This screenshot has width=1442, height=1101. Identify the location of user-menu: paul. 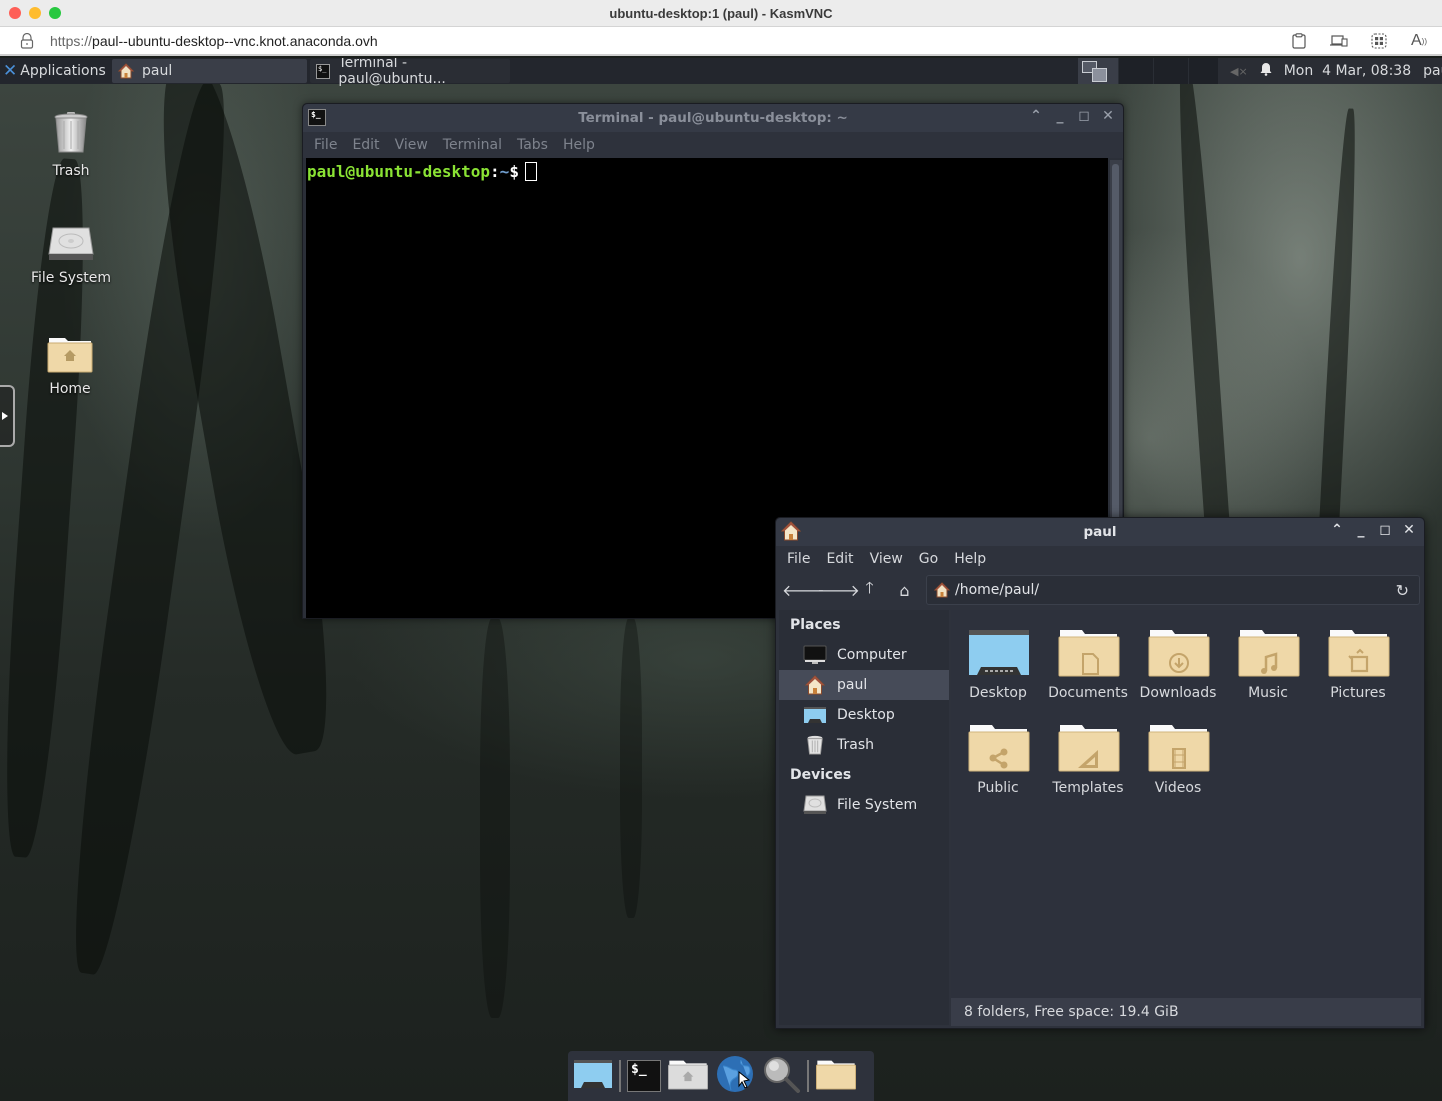
(1432, 71).